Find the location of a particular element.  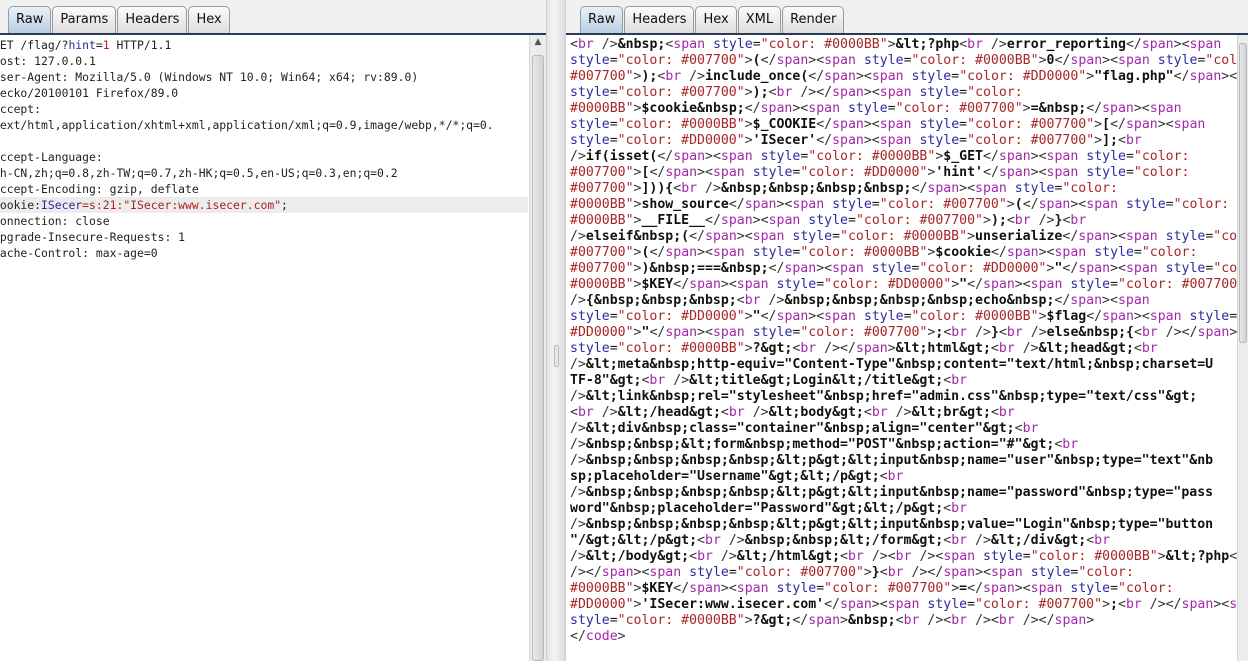

request-tab-raw: Raw is located at coordinates (30, 19).